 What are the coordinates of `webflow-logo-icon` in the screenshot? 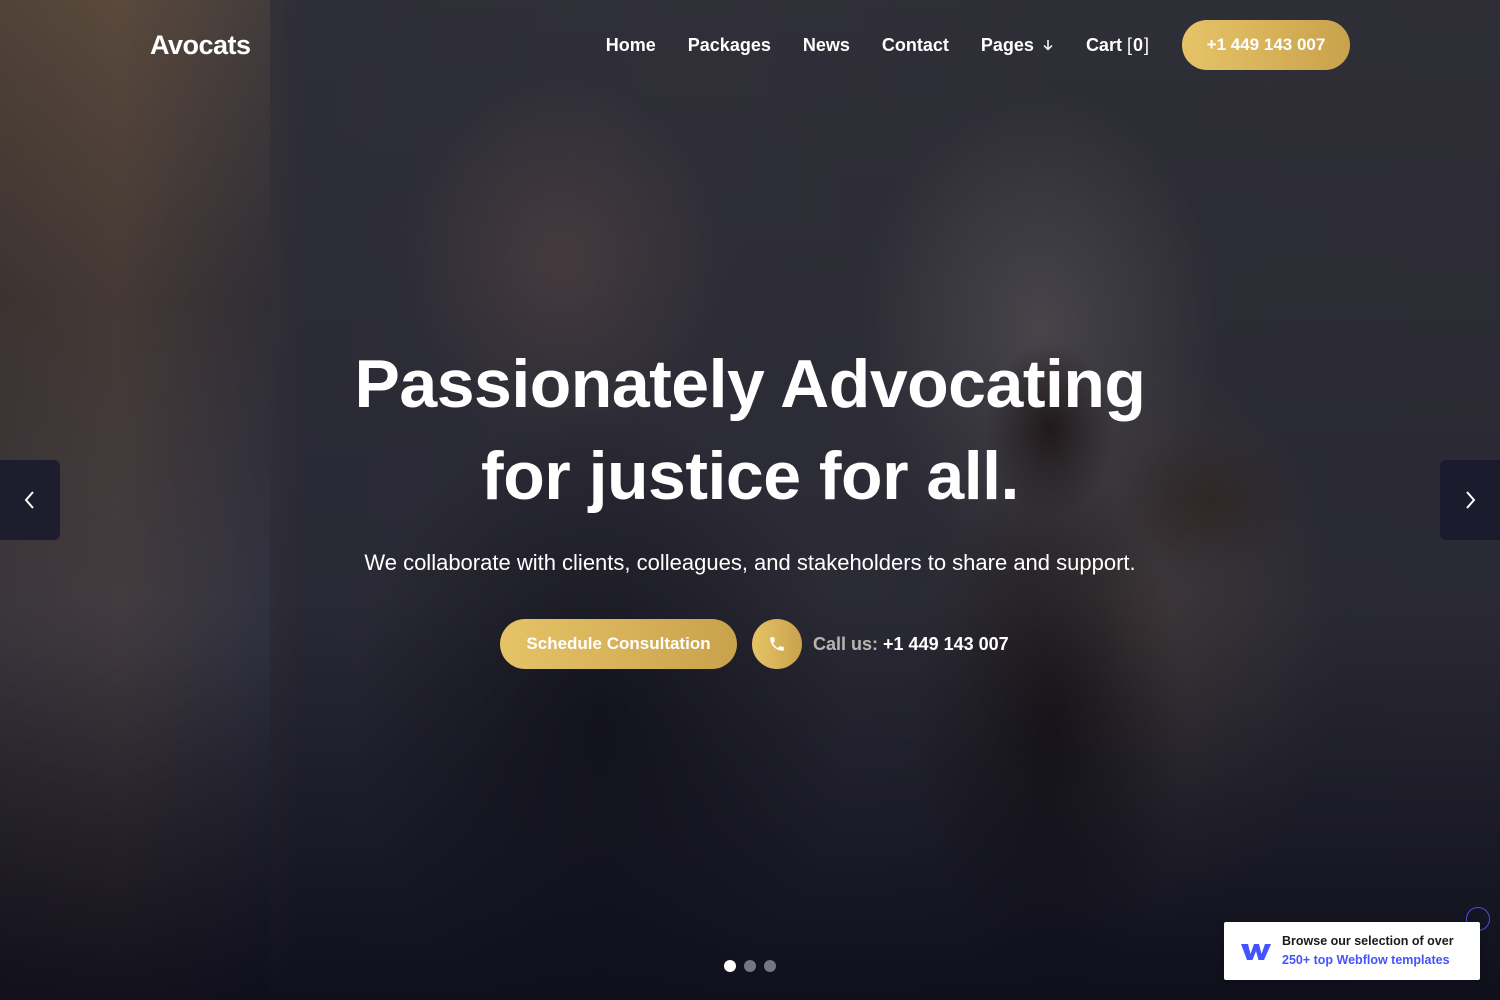 It's located at (1256, 952).